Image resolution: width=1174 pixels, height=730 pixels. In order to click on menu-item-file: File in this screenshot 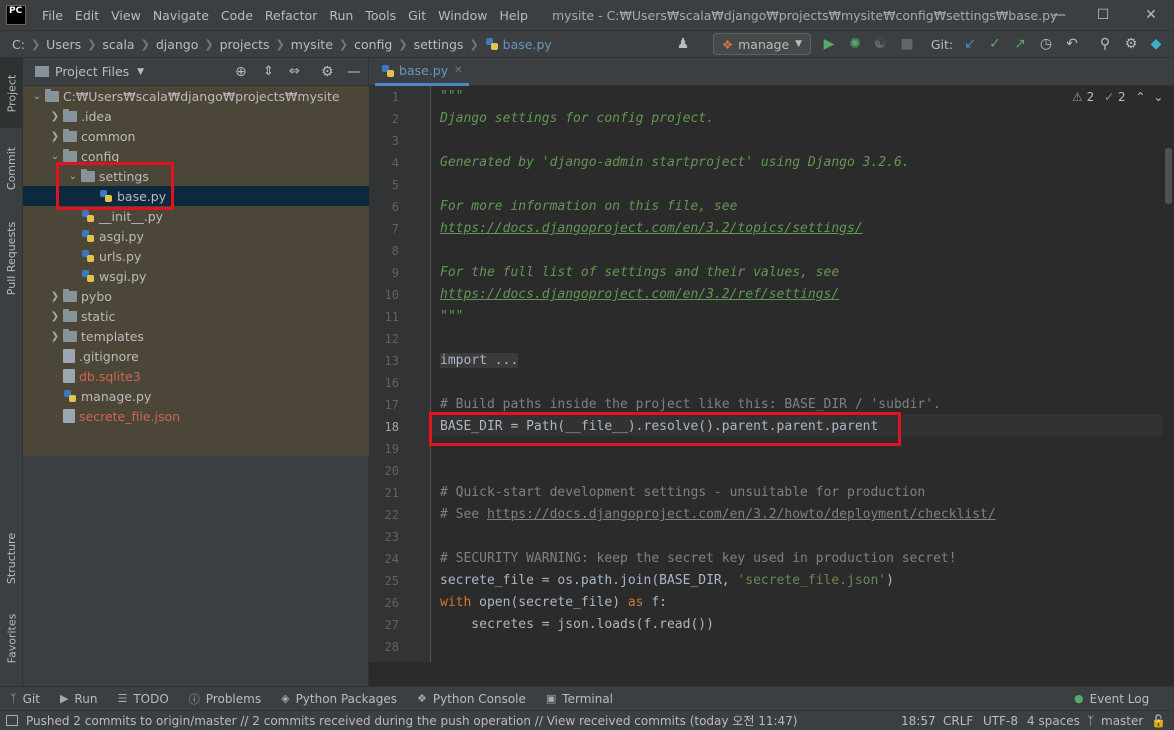, I will do `click(52, 15)`.